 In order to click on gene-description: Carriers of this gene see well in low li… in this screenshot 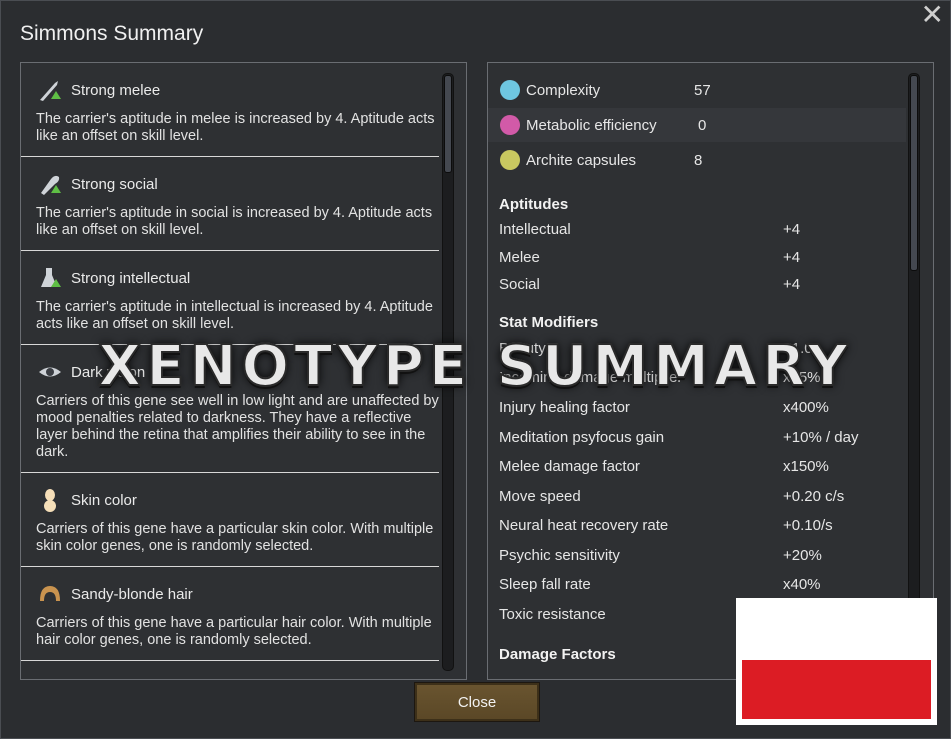, I will do `click(237, 426)`.